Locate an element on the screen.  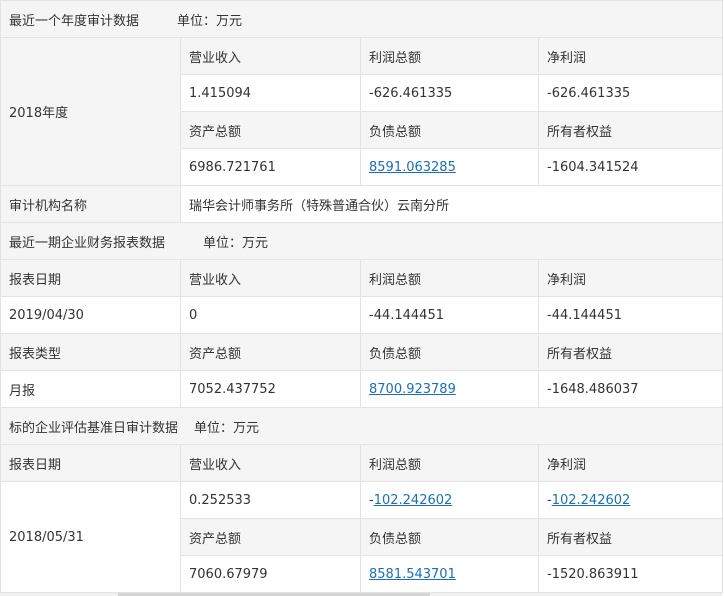
value-total-assets: 7052.437752 is located at coordinates (270, 389).